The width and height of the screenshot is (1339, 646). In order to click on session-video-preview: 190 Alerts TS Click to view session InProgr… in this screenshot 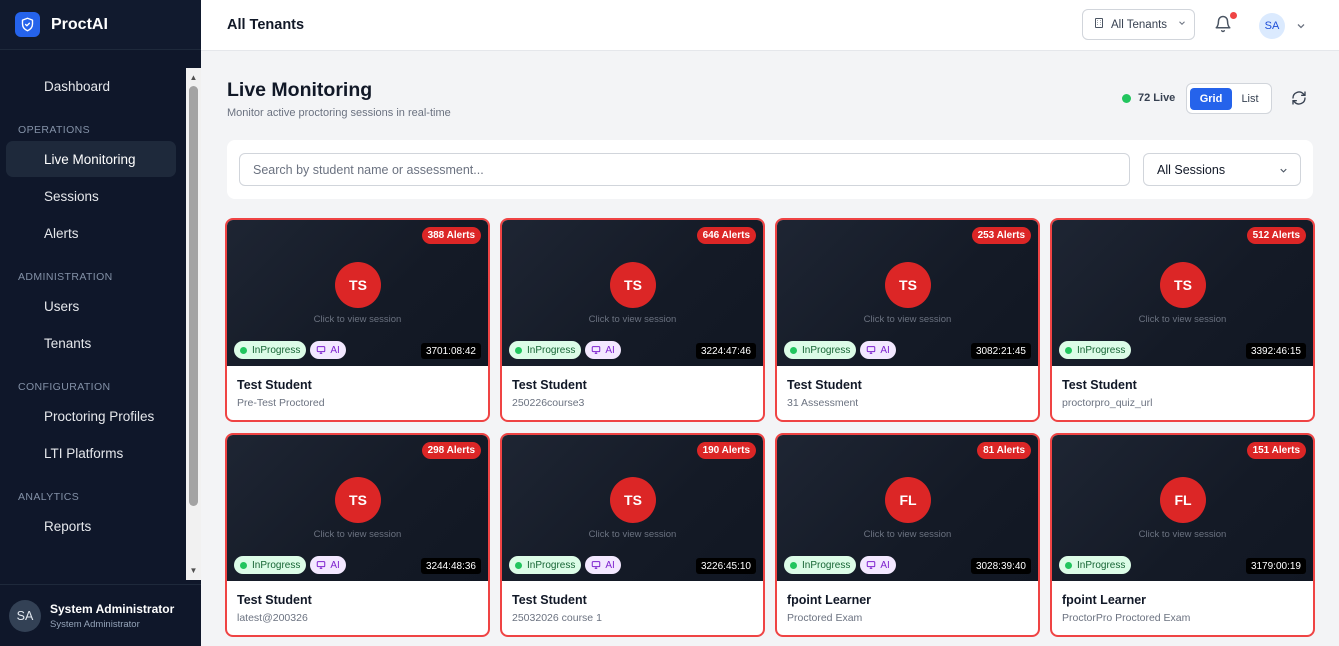, I will do `click(632, 508)`.